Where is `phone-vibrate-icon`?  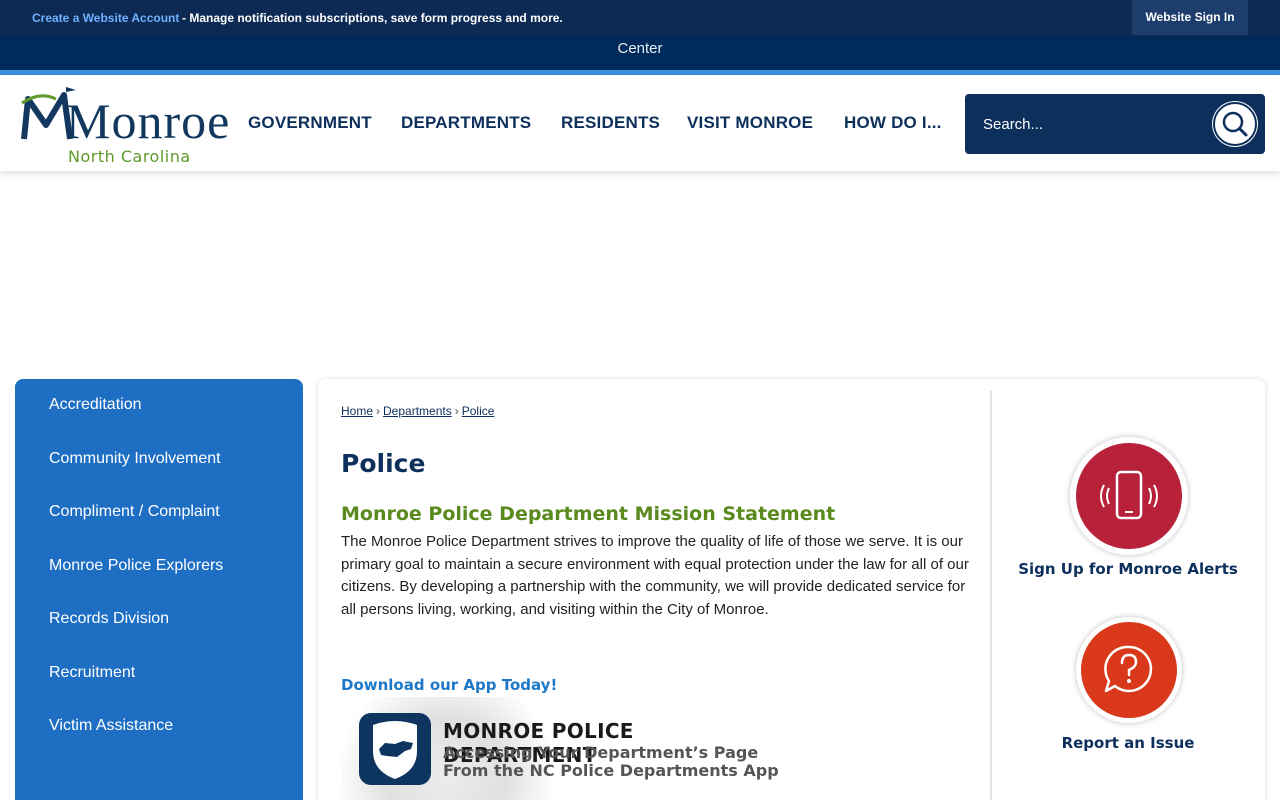 phone-vibrate-icon is located at coordinates (1129, 496).